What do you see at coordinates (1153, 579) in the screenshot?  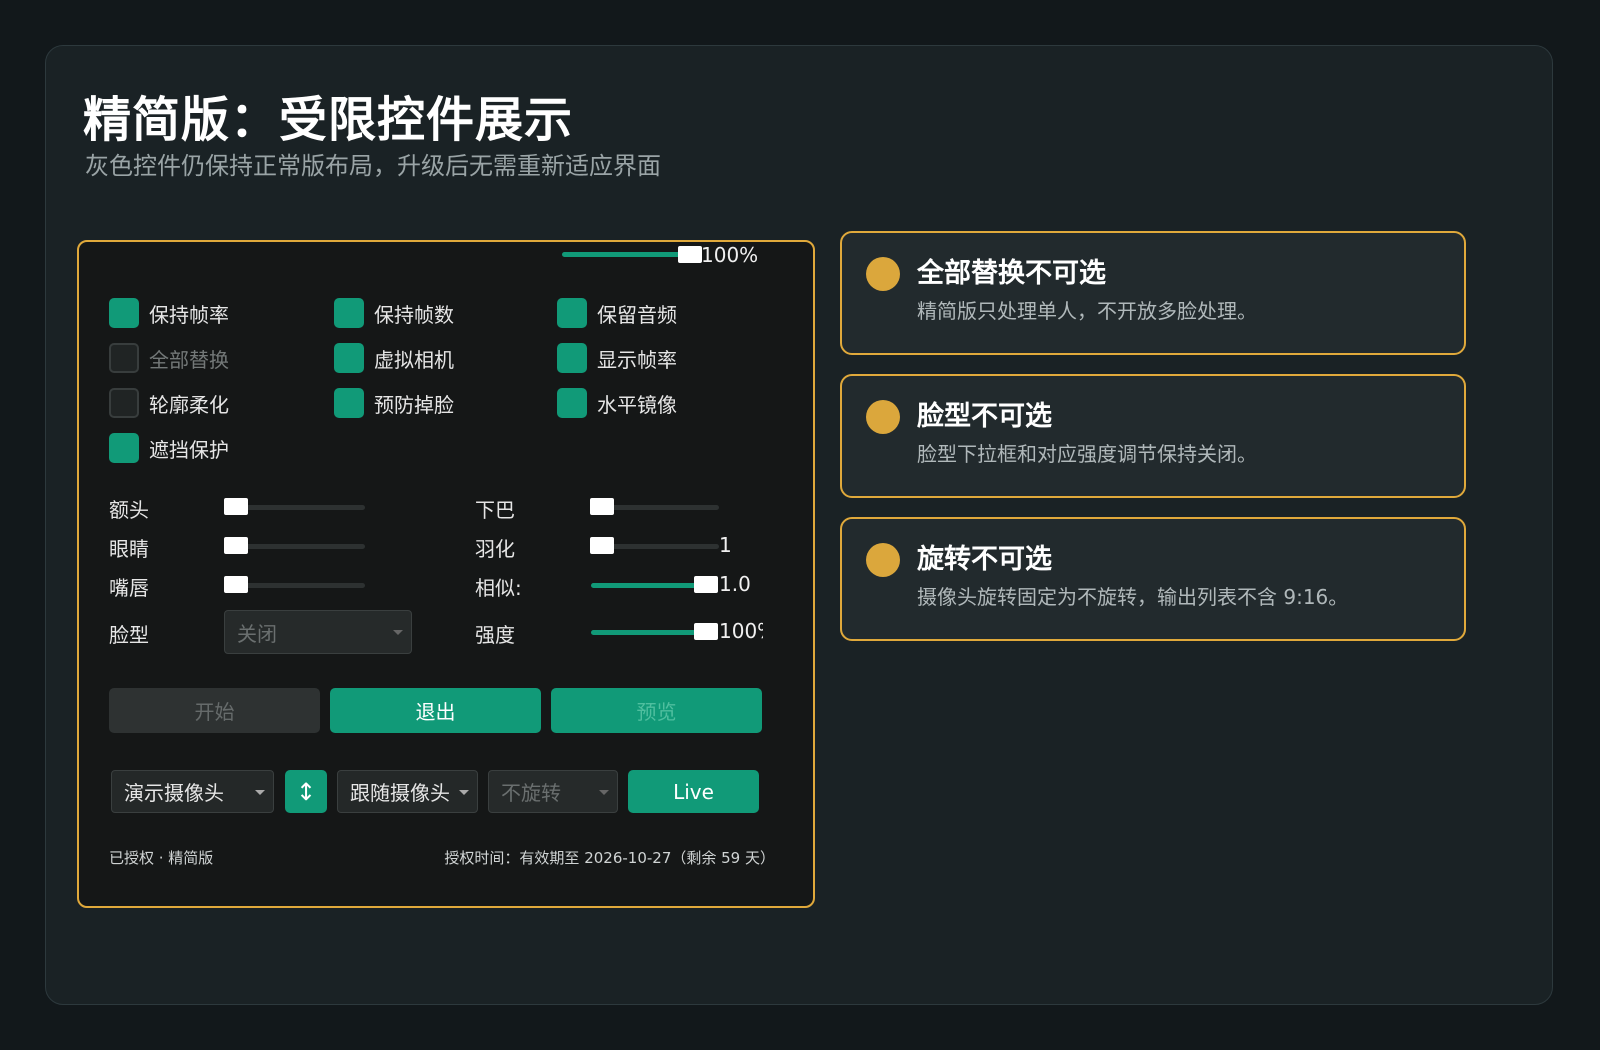 I see `restriction-card-rotation: 旋转不可选 摄像头旋转固定为不旋转，输出列表不含 9:16。` at bounding box center [1153, 579].